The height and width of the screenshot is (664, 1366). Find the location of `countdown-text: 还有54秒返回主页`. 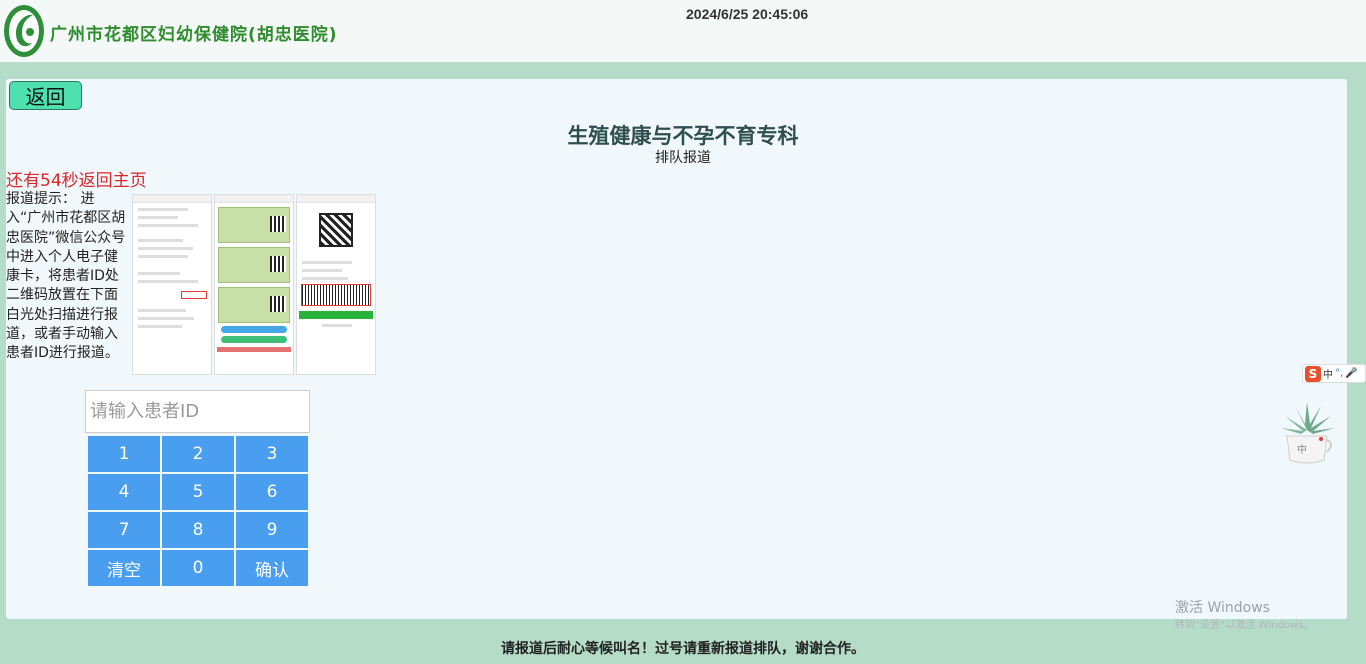

countdown-text: 还有54秒返回主页 is located at coordinates (76, 181).